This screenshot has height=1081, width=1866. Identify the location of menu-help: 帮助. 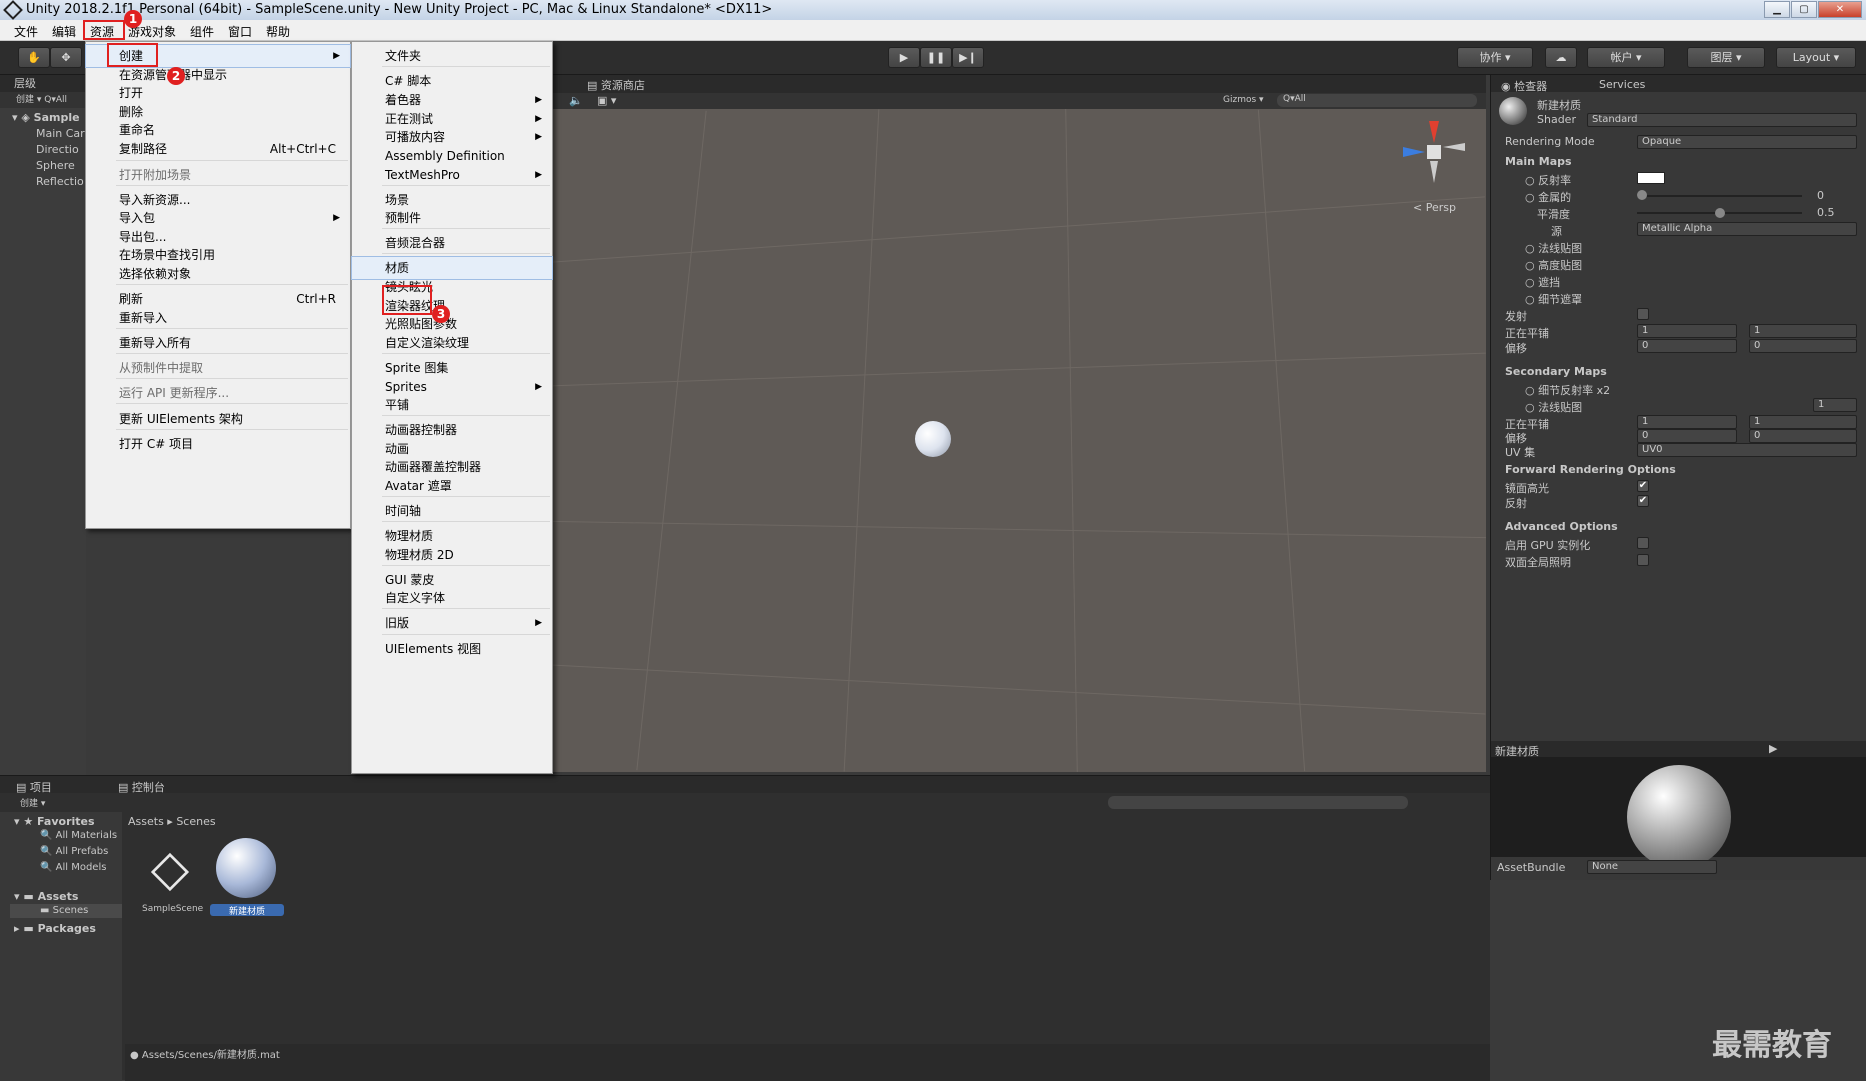
(278, 31).